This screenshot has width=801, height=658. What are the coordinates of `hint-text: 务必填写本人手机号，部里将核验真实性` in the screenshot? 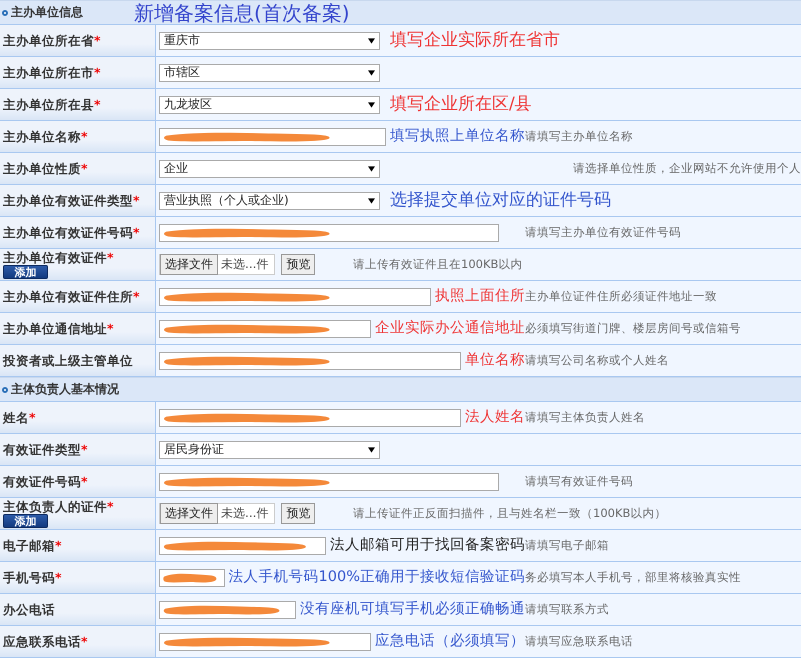 It's located at (633, 577).